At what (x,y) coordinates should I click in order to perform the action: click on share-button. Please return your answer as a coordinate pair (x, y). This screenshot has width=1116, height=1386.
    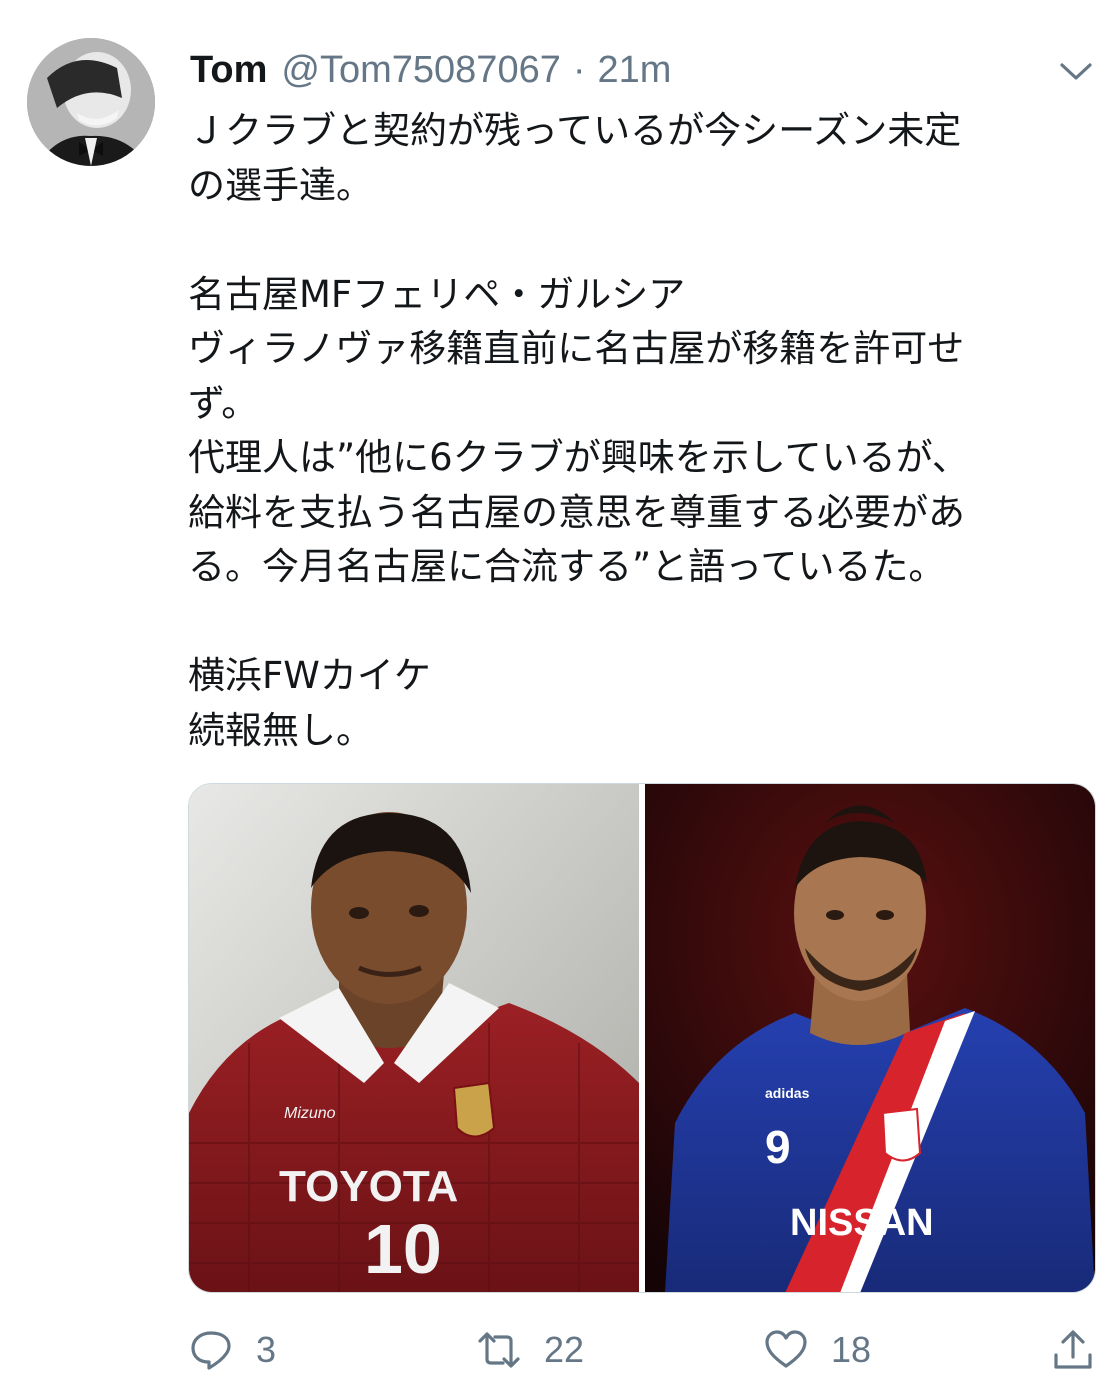
    Looking at the image, I should click on (1073, 1350).